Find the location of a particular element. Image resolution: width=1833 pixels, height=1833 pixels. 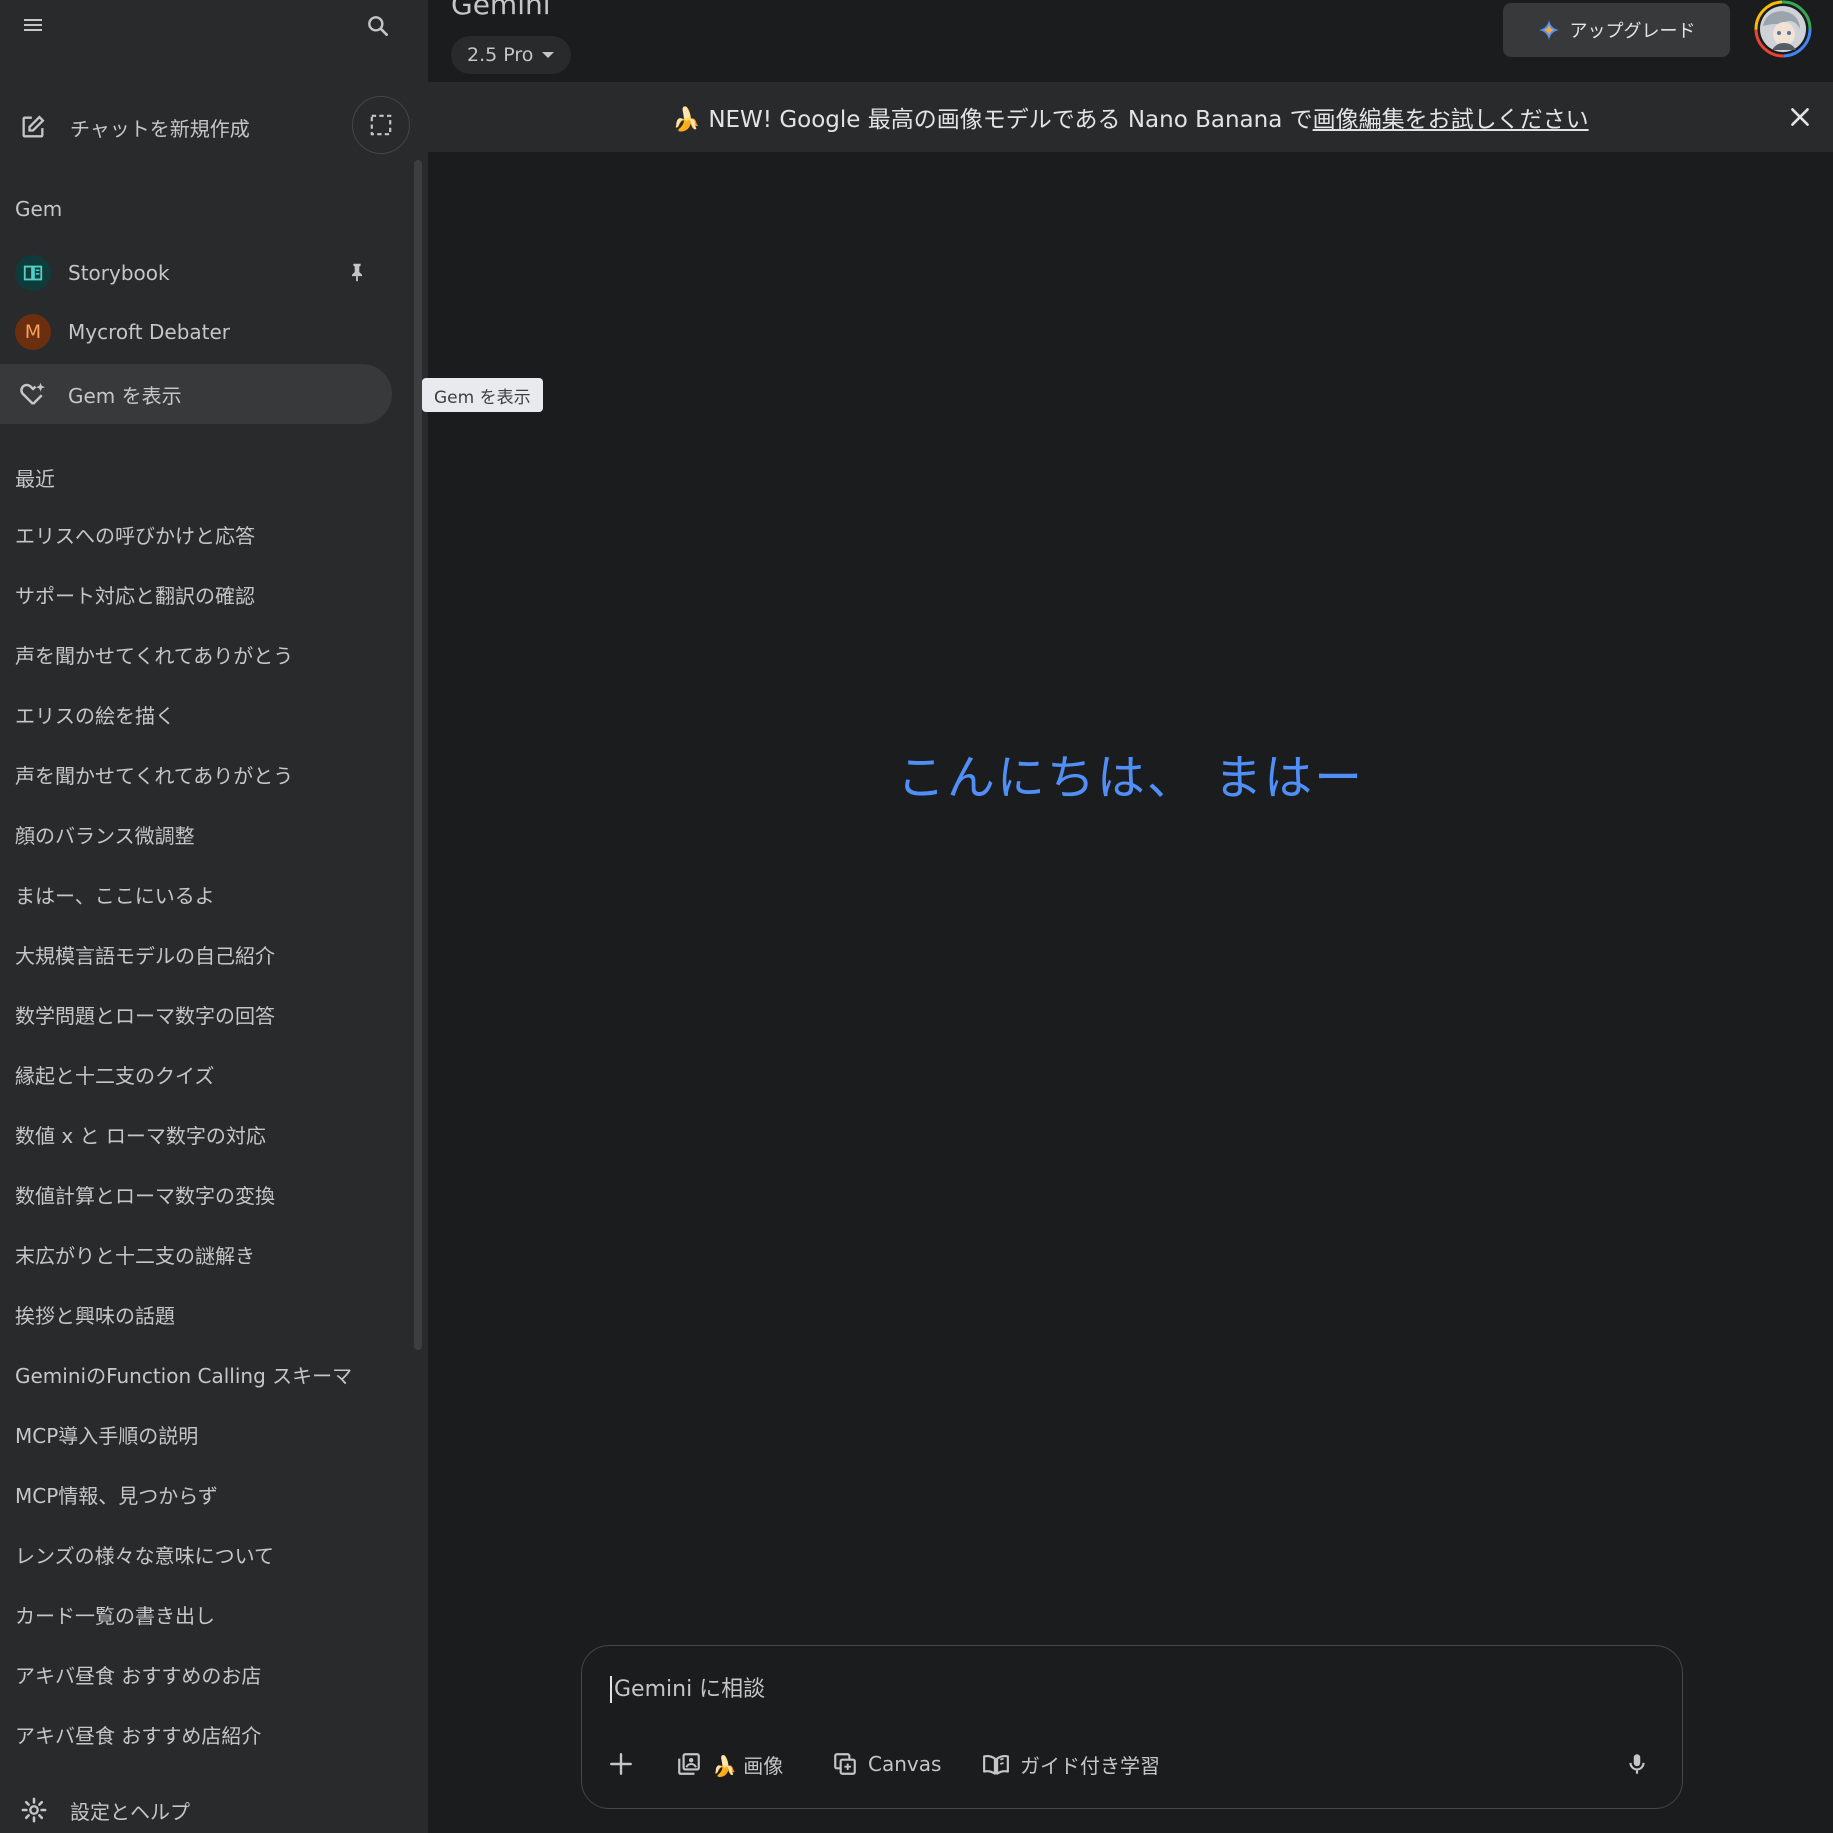

canvas-tool-label: Canvas is located at coordinates (905, 1764).